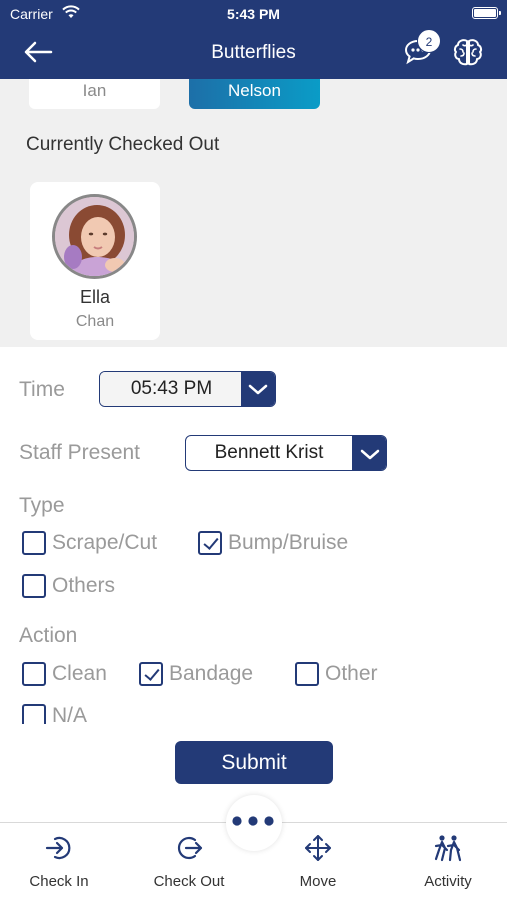 The width and height of the screenshot is (507, 900). What do you see at coordinates (429, 41) in the screenshot?
I see `chat-badge: 2` at bounding box center [429, 41].